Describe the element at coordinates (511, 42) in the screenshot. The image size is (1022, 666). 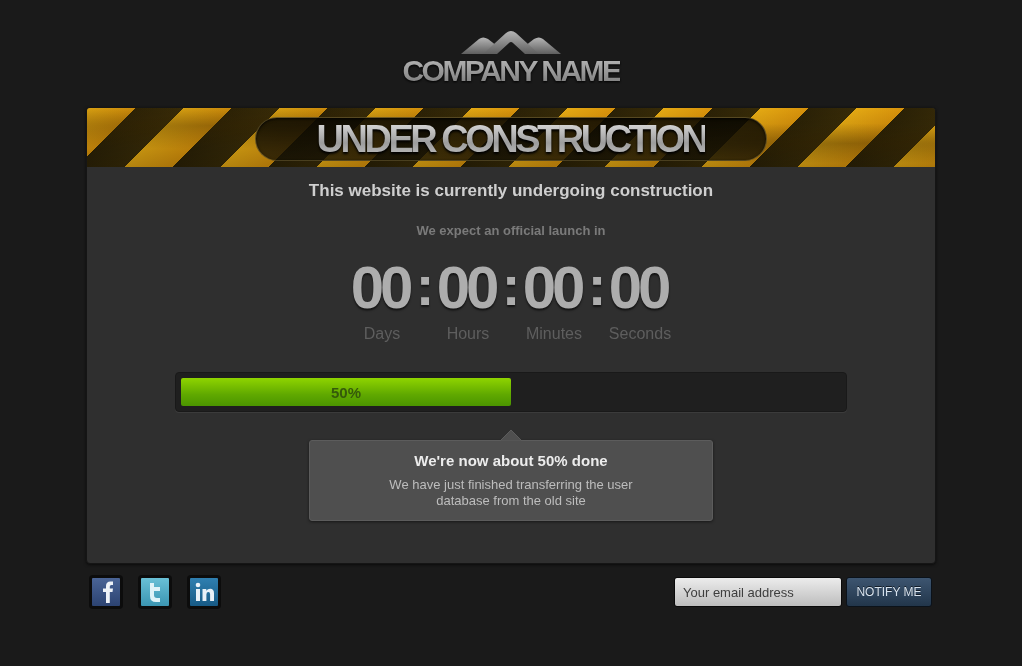
I see `mountain-logo-icon` at that location.